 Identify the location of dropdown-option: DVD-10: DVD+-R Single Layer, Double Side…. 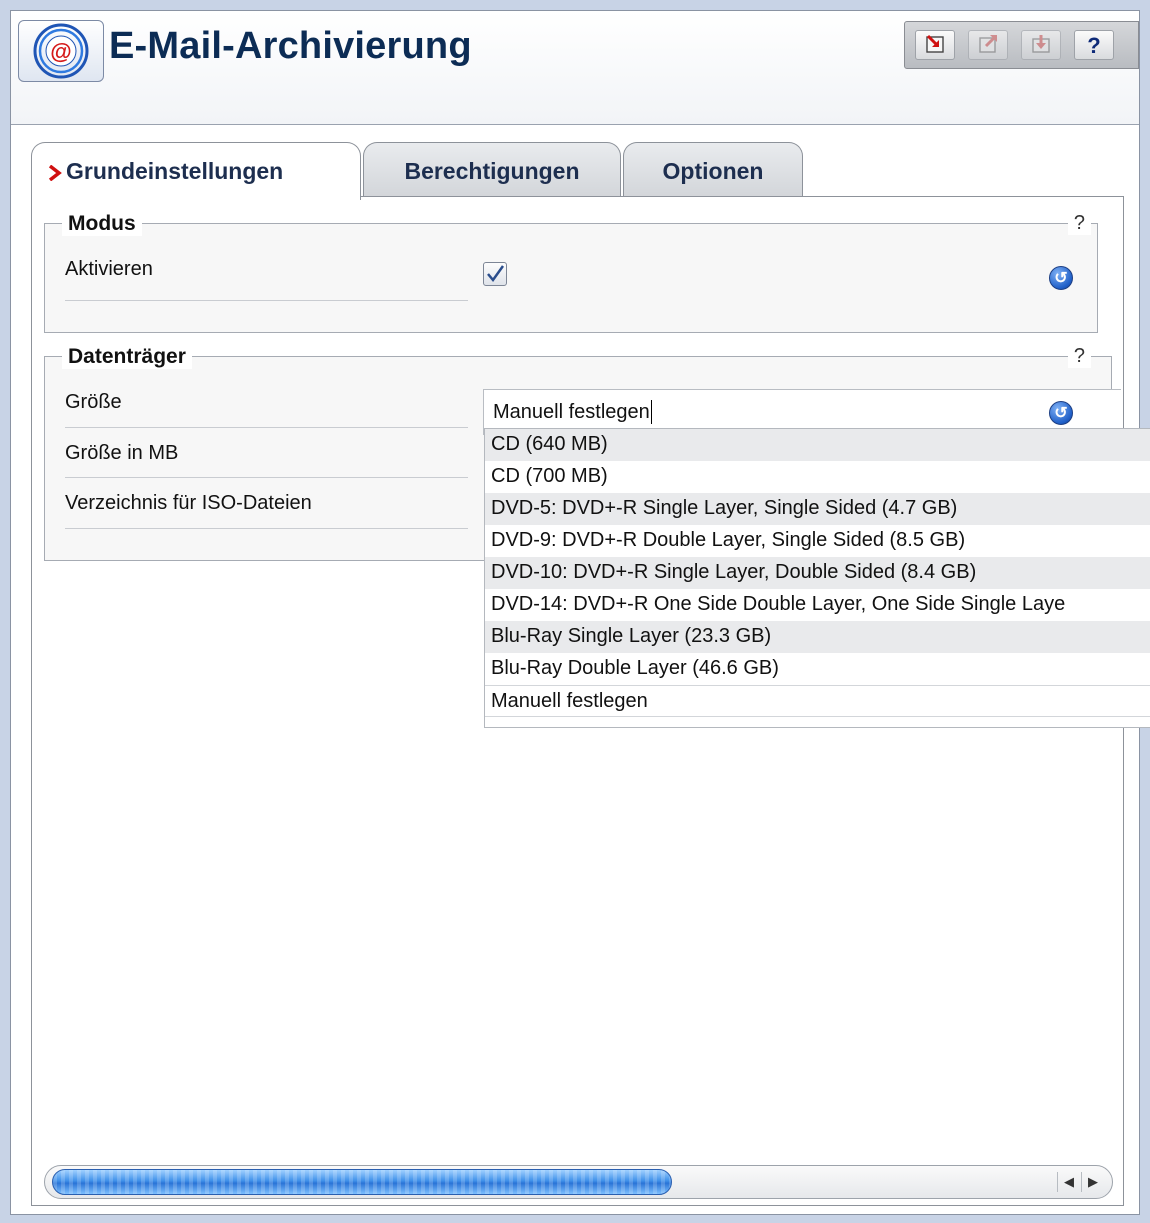
(817, 573).